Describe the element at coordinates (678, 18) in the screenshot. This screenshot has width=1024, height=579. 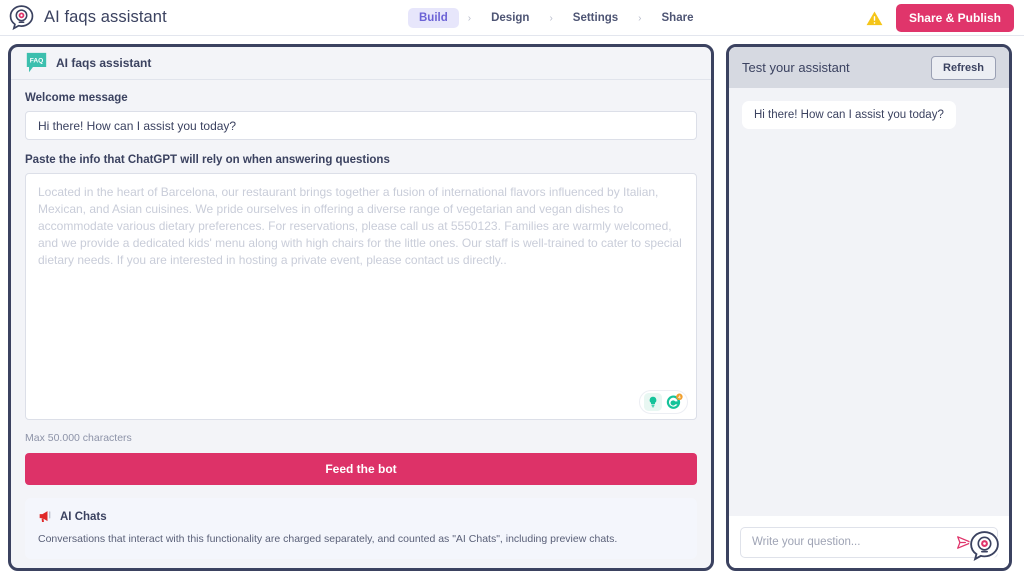
I see `tab-share: Share` at that location.